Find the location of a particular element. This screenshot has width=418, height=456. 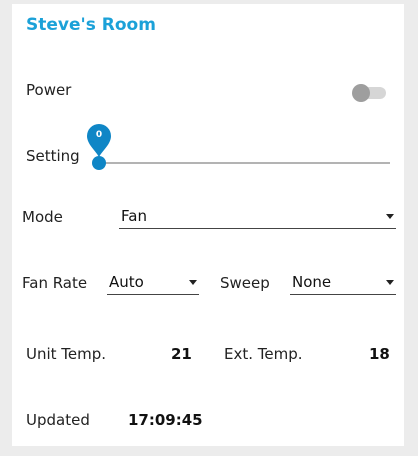

sweep-select-value: None is located at coordinates (312, 282).